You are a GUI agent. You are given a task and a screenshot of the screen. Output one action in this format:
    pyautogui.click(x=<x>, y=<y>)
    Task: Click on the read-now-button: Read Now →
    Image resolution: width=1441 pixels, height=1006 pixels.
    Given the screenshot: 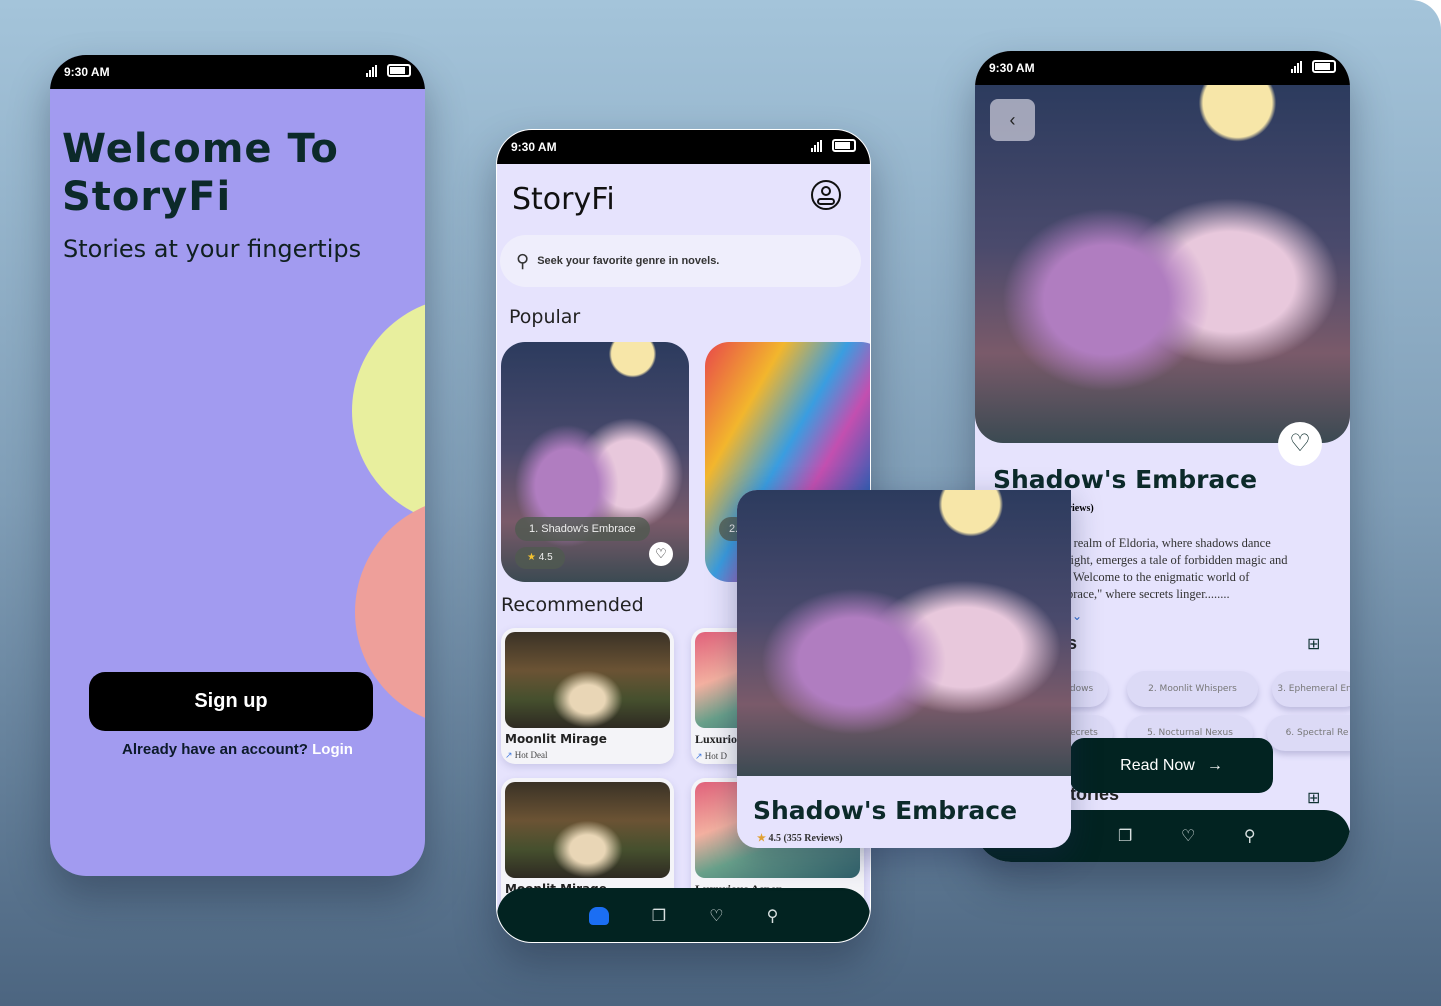 What is the action you would take?
    pyautogui.click(x=1171, y=765)
    